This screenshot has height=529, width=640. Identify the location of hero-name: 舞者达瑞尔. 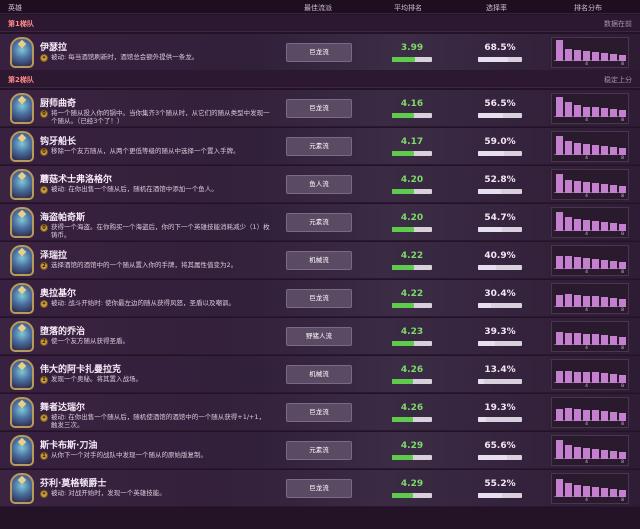
(62, 406).